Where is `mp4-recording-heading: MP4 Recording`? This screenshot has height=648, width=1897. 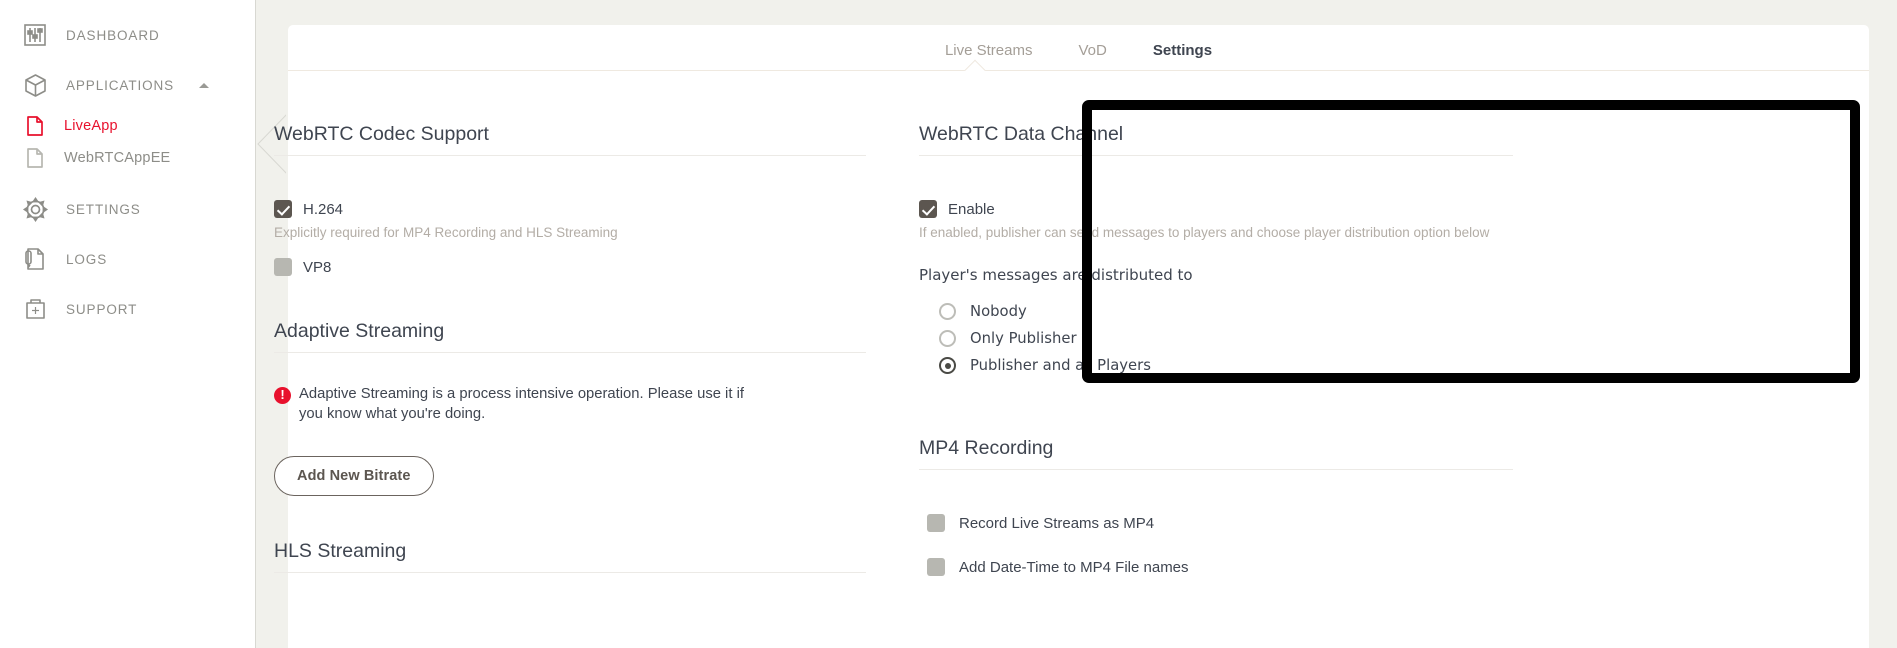
mp4-recording-heading: MP4 Recording is located at coordinates (1216, 453).